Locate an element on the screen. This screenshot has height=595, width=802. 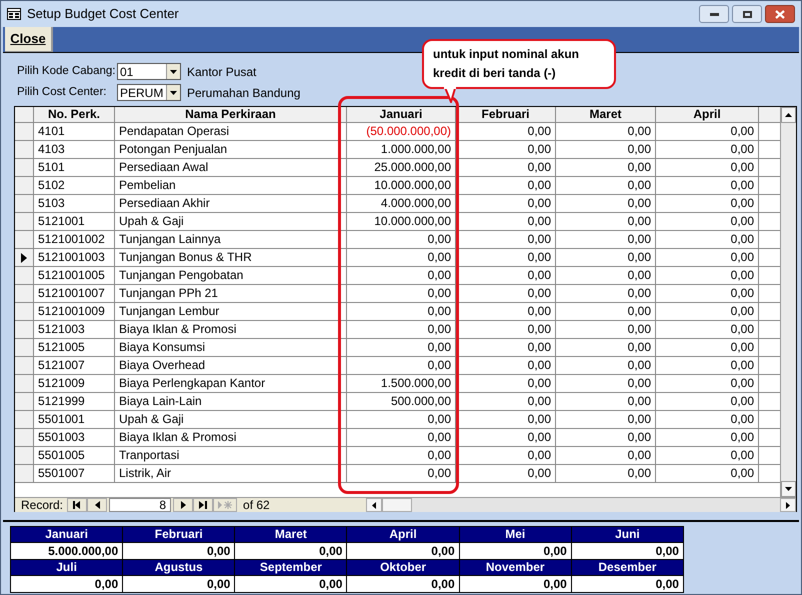
next-record-button is located at coordinates (183, 505).